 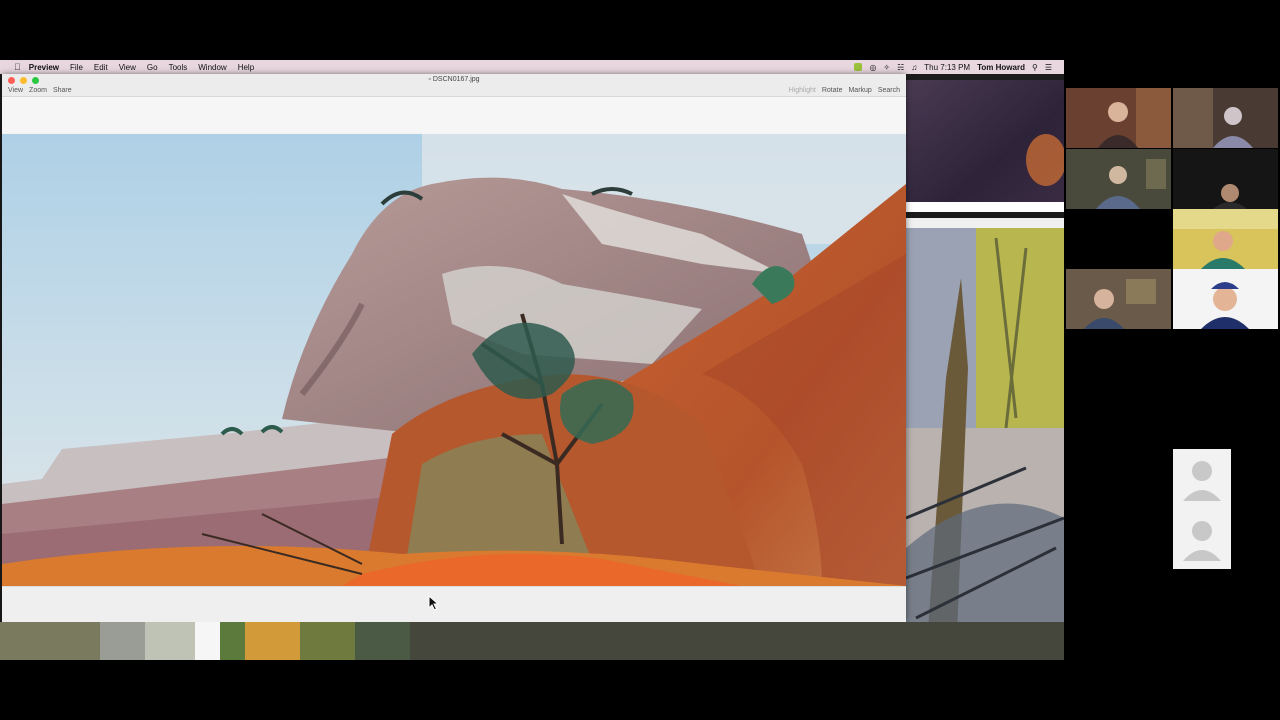 I want to click on menu-file: File, so click(x=76, y=67).